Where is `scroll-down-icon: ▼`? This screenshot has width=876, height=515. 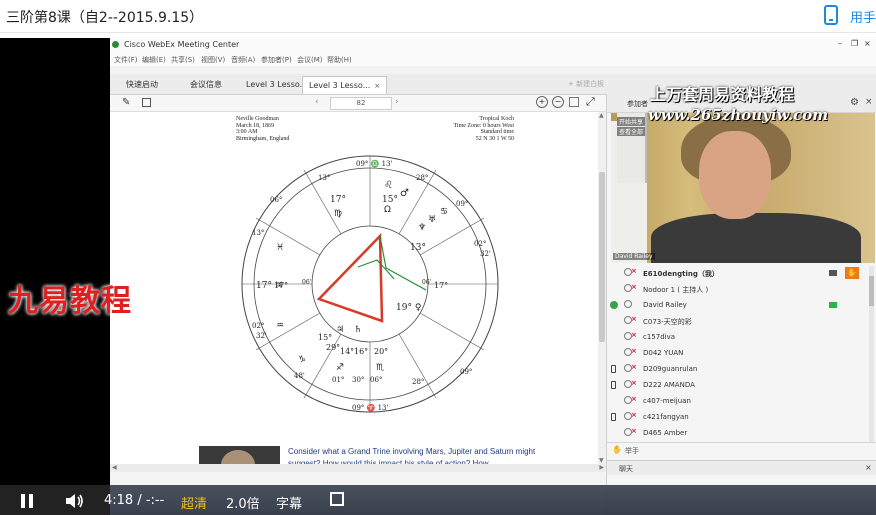 scroll-down-icon: ▼ is located at coordinates (601, 460).